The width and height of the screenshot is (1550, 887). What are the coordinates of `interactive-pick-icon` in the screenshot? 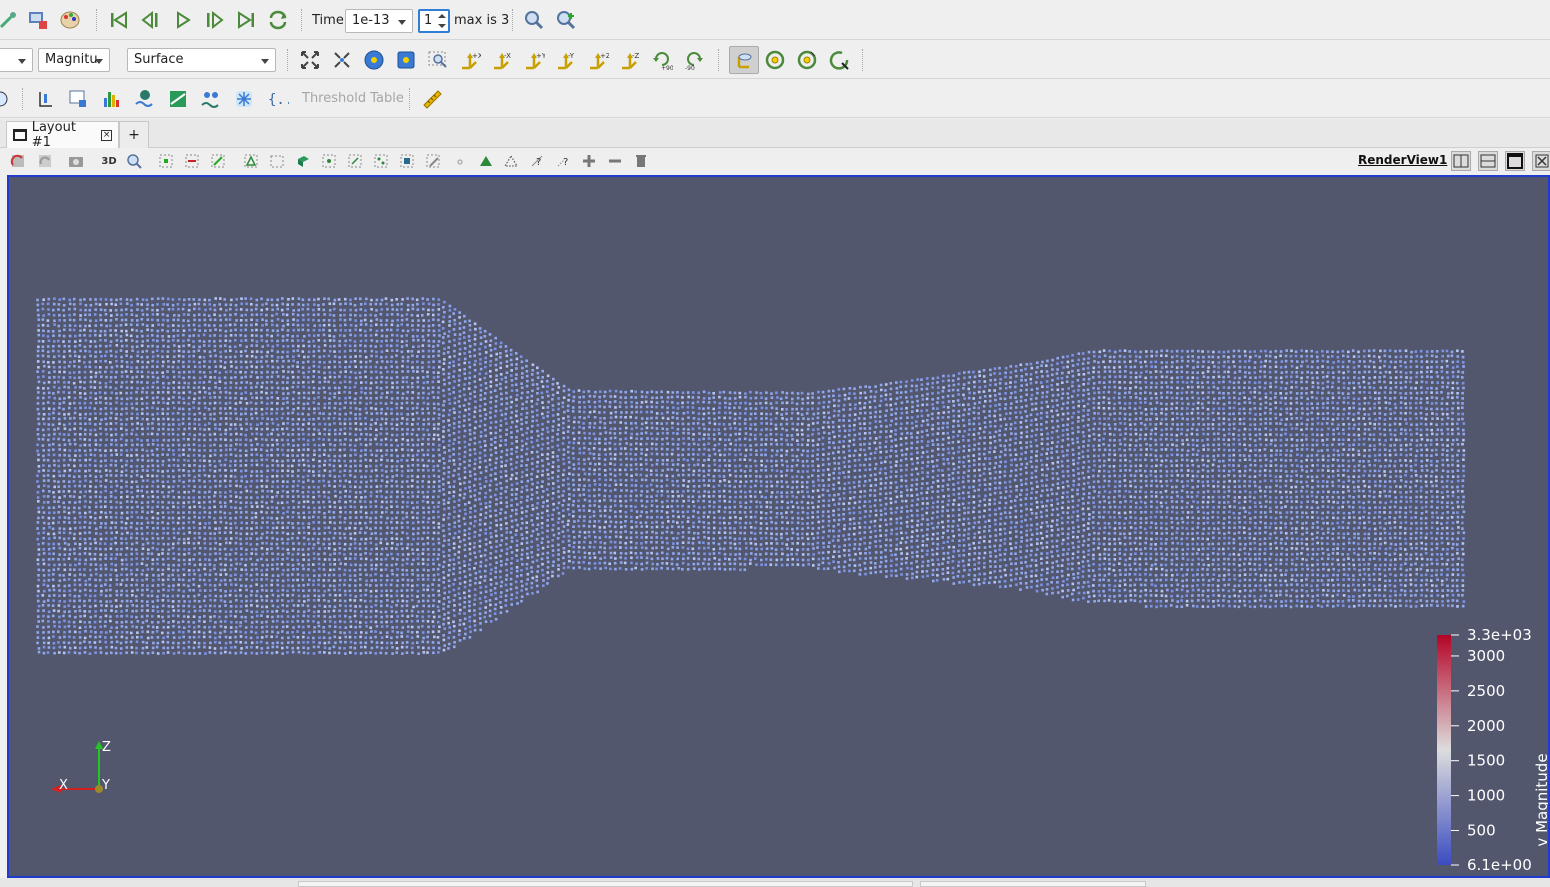 It's located at (839, 60).